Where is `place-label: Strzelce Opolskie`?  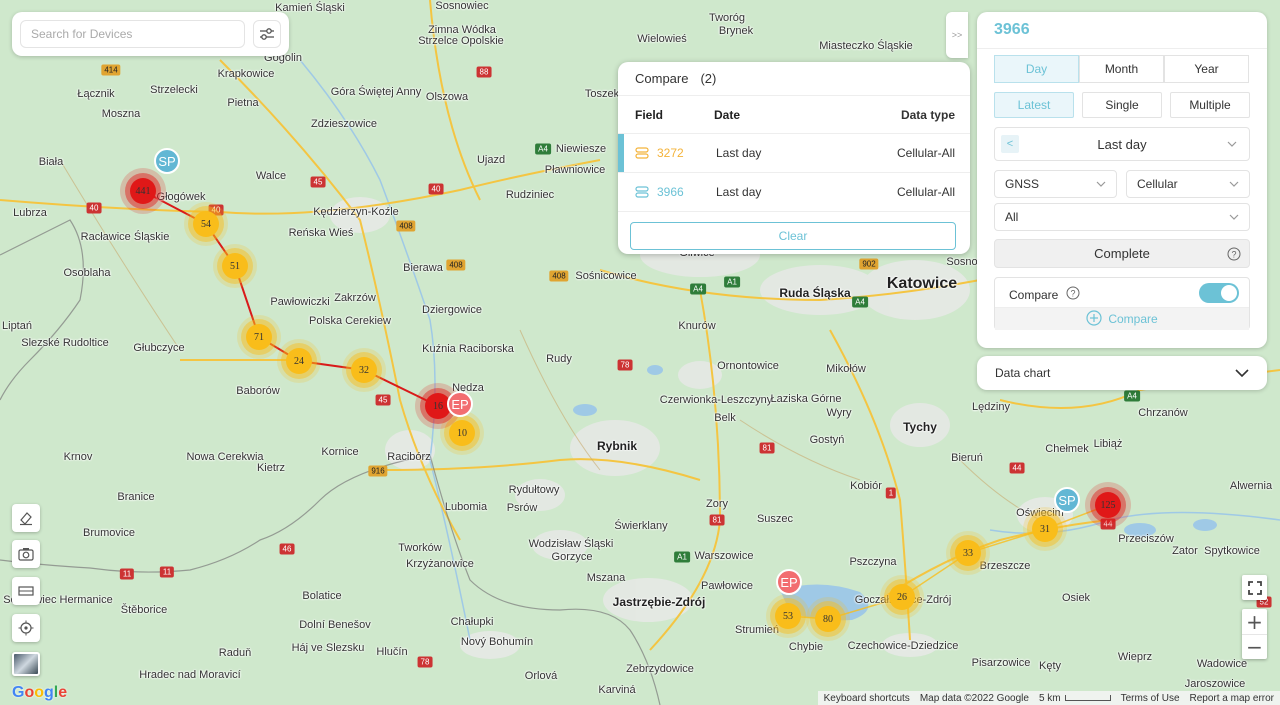 place-label: Strzelce Opolskie is located at coordinates (461, 41).